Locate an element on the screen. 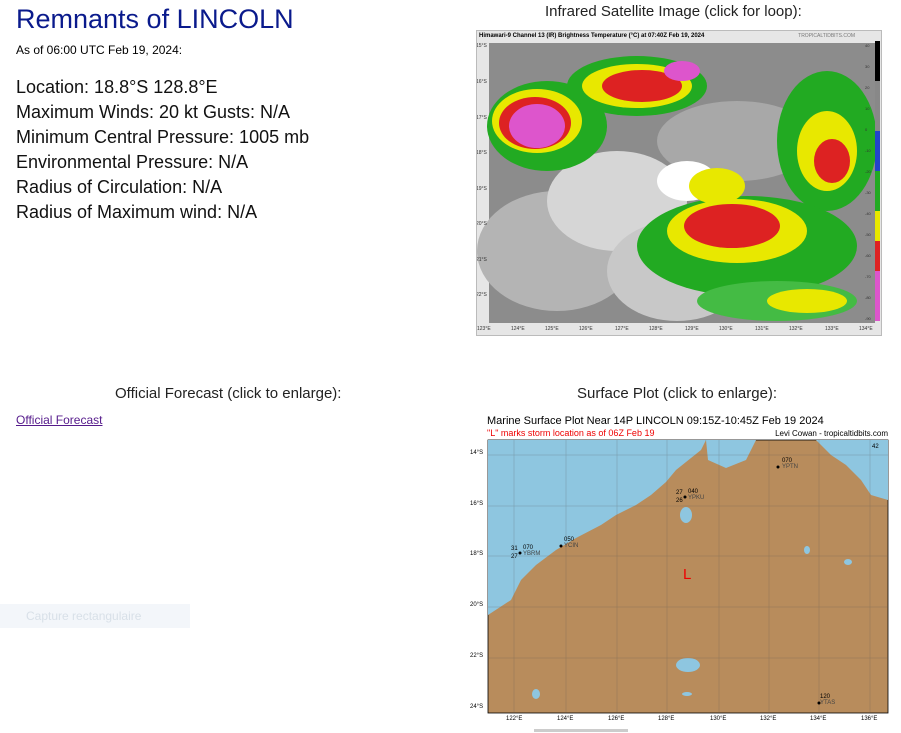 This screenshot has height=733, width=901. station-side: 31 is located at coordinates (514, 549).